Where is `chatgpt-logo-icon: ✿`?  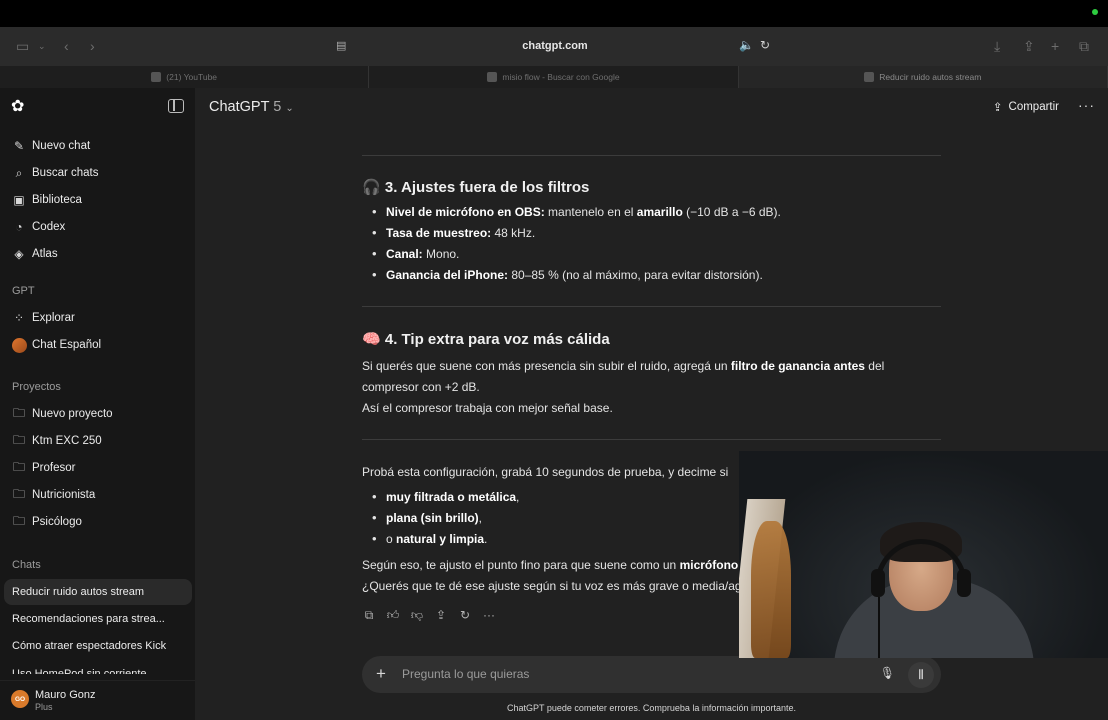
chatgpt-logo-icon: ✿ is located at coordinates (20, 107).